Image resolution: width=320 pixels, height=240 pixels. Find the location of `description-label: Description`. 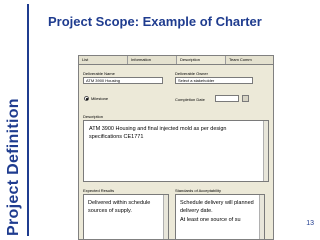

description-label: Description is located at coordinates (93, 116).